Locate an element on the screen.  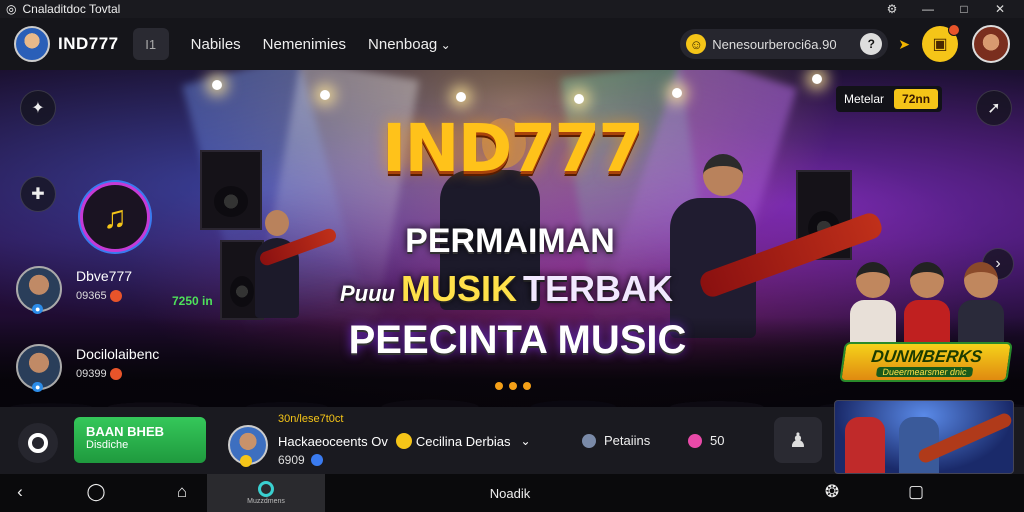
user-icon: ♟ is located at coordinates (798, 440).